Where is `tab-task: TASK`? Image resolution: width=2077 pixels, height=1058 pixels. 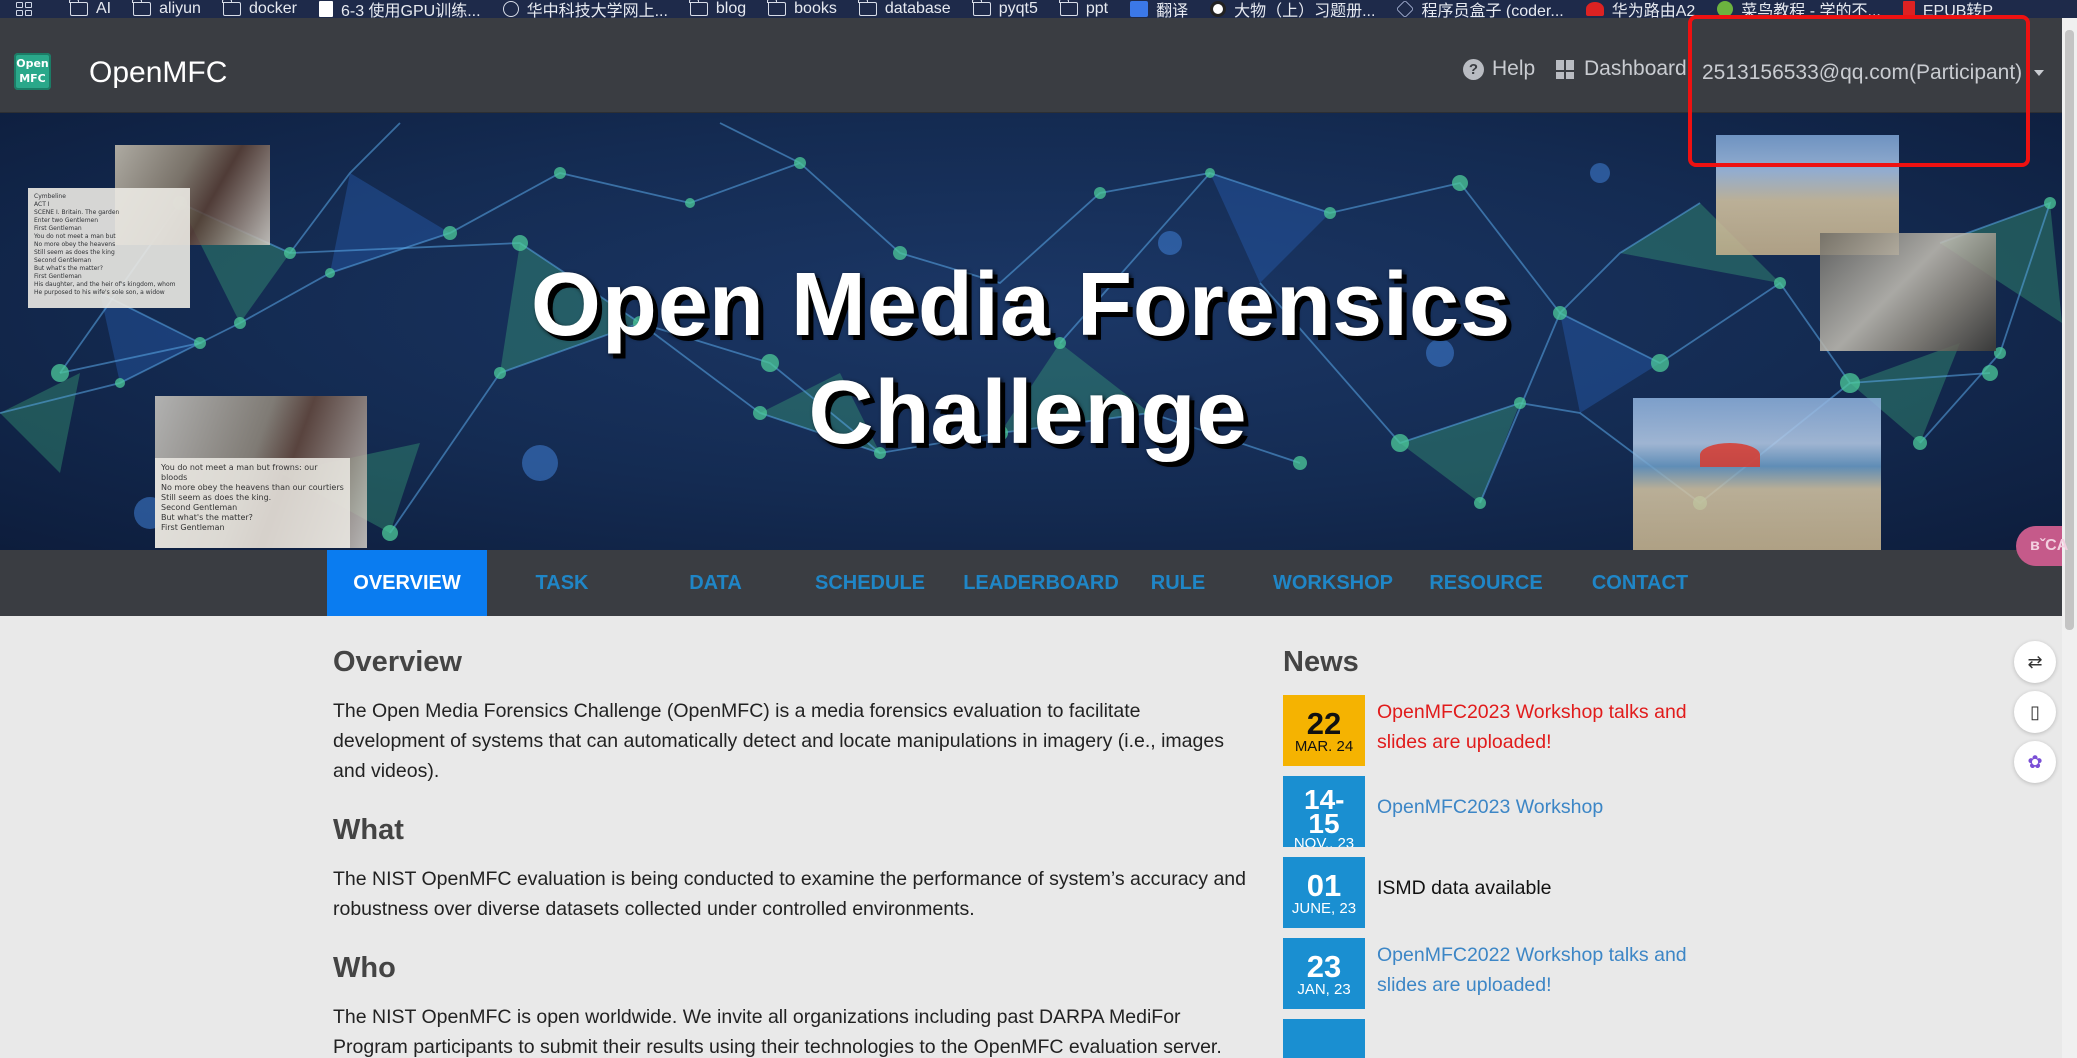 tab-task: TASK is located at coordinates (562, 583).